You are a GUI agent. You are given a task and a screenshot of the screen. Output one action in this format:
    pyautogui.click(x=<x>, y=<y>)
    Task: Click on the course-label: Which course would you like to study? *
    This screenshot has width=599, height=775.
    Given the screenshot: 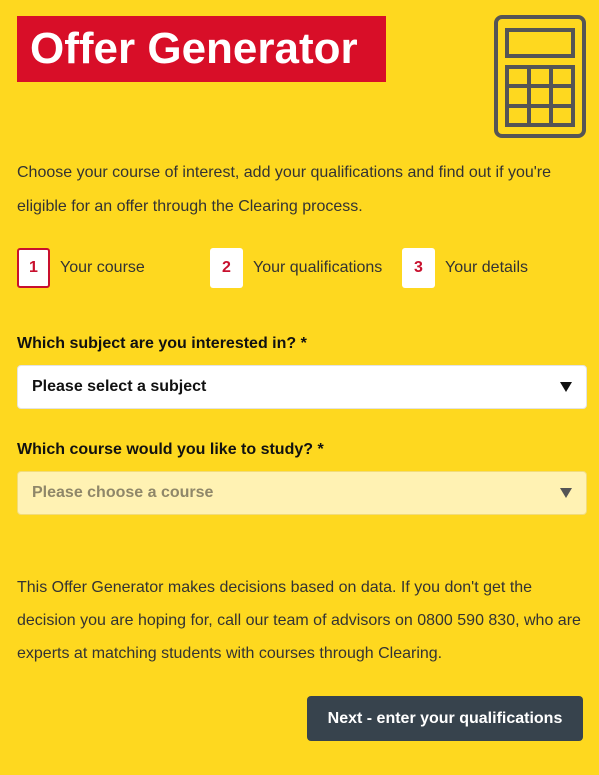 What is the action you would take?
    pyautogui.click(x=170, y=449)
    